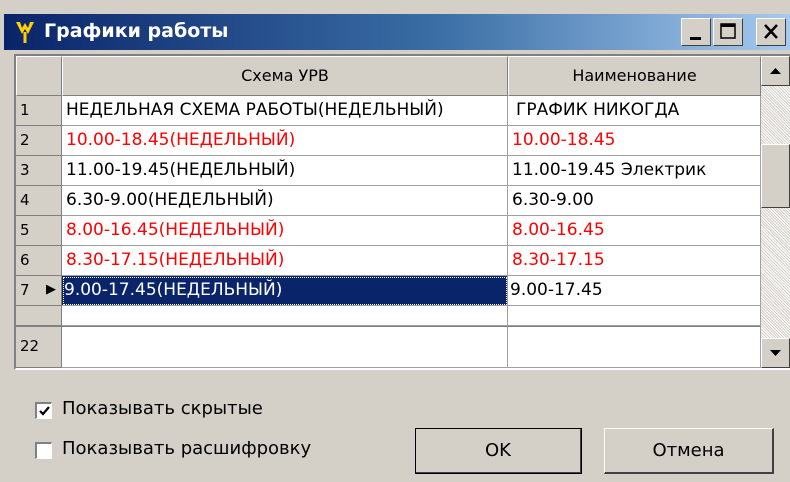 Image resolution: width=790 pixels, height=482 pixels. I want to click on scroll-up-button, so click(775, 71).